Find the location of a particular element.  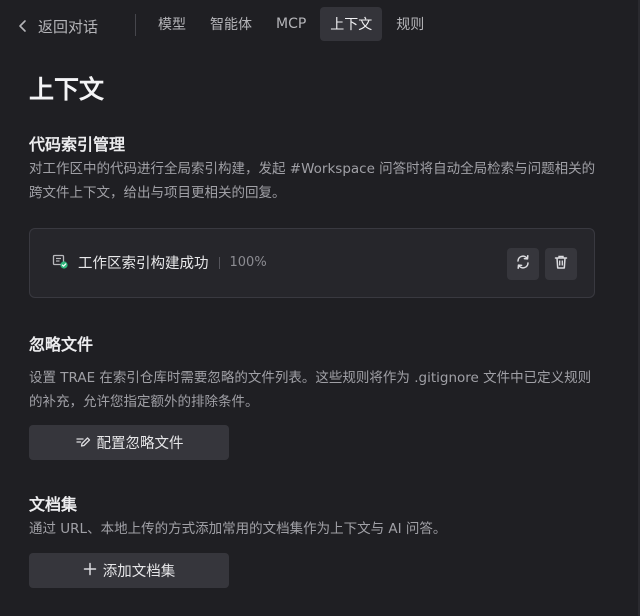

add-docs-button: 添加文档集 is located at coordinates (129, 570).